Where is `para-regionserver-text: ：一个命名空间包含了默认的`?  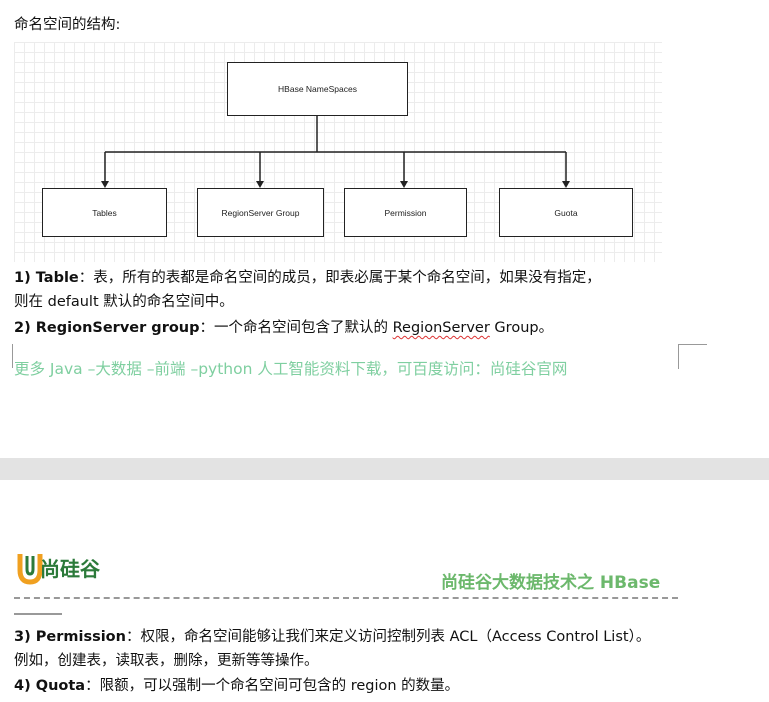
para-regionserver-text: ：一个命名空间包含了默认的 is located at coordinates (296, 328).